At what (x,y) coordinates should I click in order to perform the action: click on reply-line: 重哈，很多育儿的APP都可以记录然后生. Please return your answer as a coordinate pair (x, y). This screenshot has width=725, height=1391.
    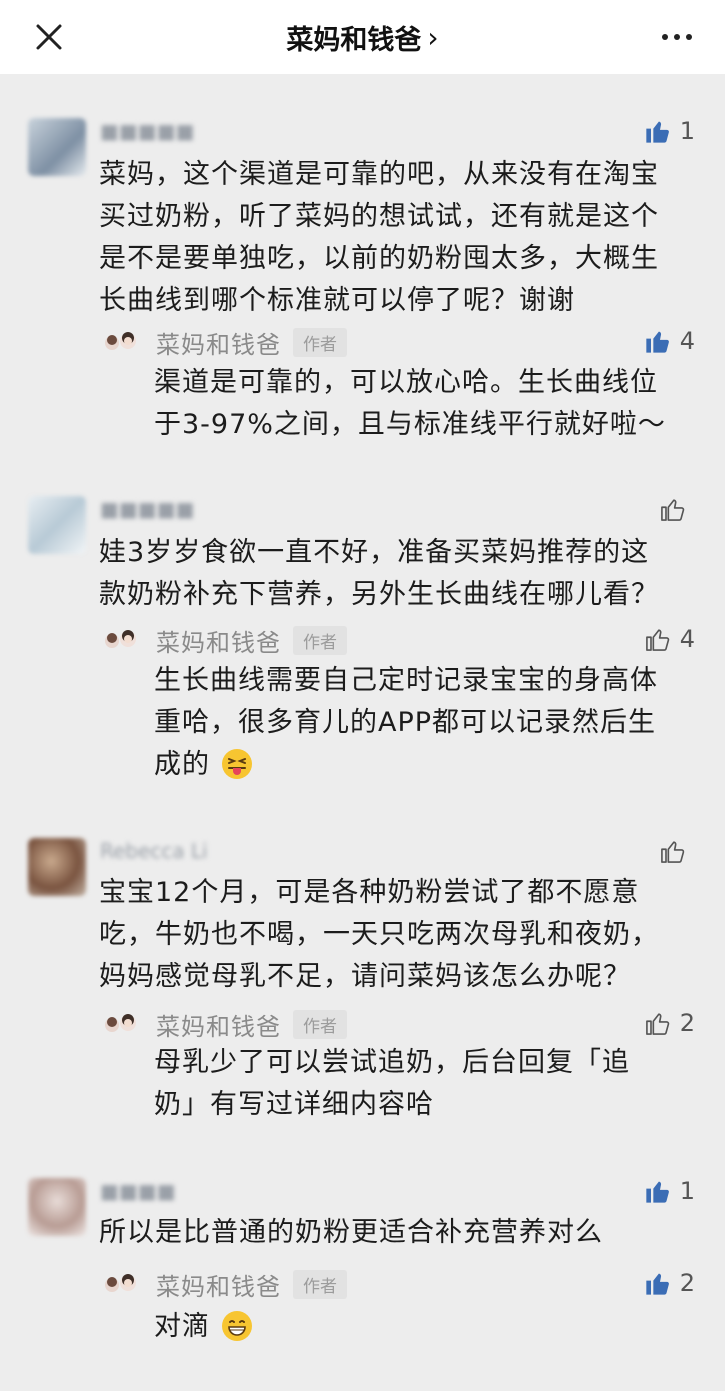
    Looking at the image, I should click on (405, 722).